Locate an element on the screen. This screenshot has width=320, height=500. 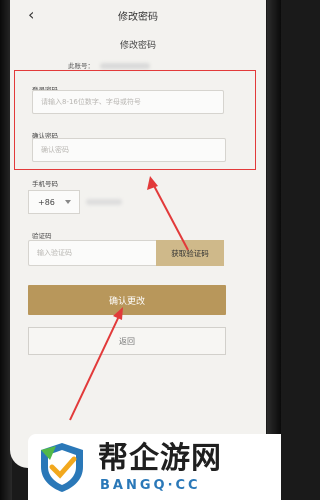
shield-logo-icon is located at coordinates (62, 467).